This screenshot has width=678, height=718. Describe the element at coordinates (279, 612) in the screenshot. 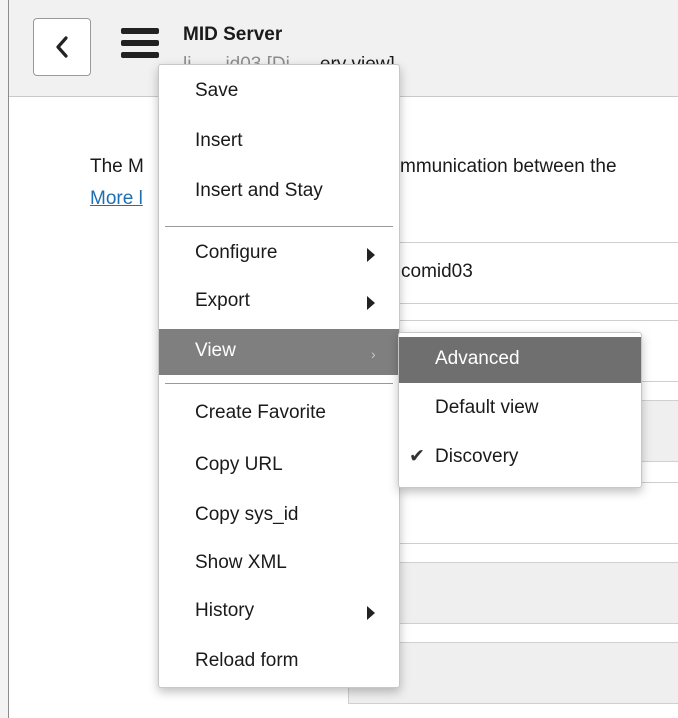

I see `menu-item-history: History` at that location.